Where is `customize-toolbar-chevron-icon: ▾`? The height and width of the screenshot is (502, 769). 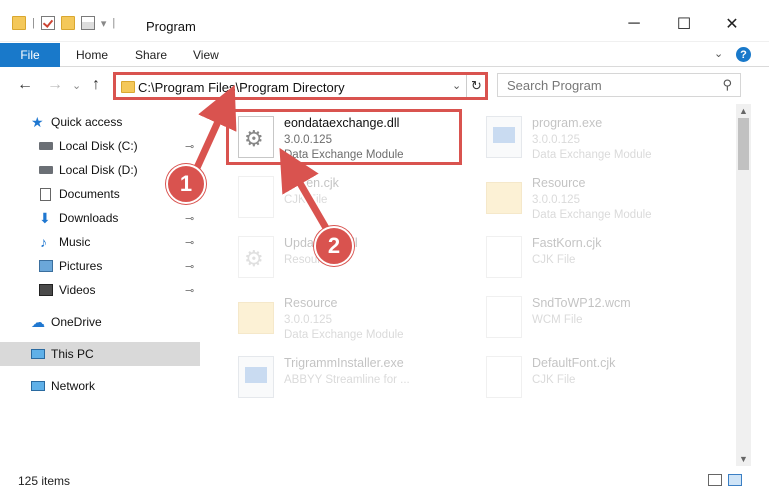
customize-toolbar-chevron-icon: ▾ is located at coordinates (104, 23).